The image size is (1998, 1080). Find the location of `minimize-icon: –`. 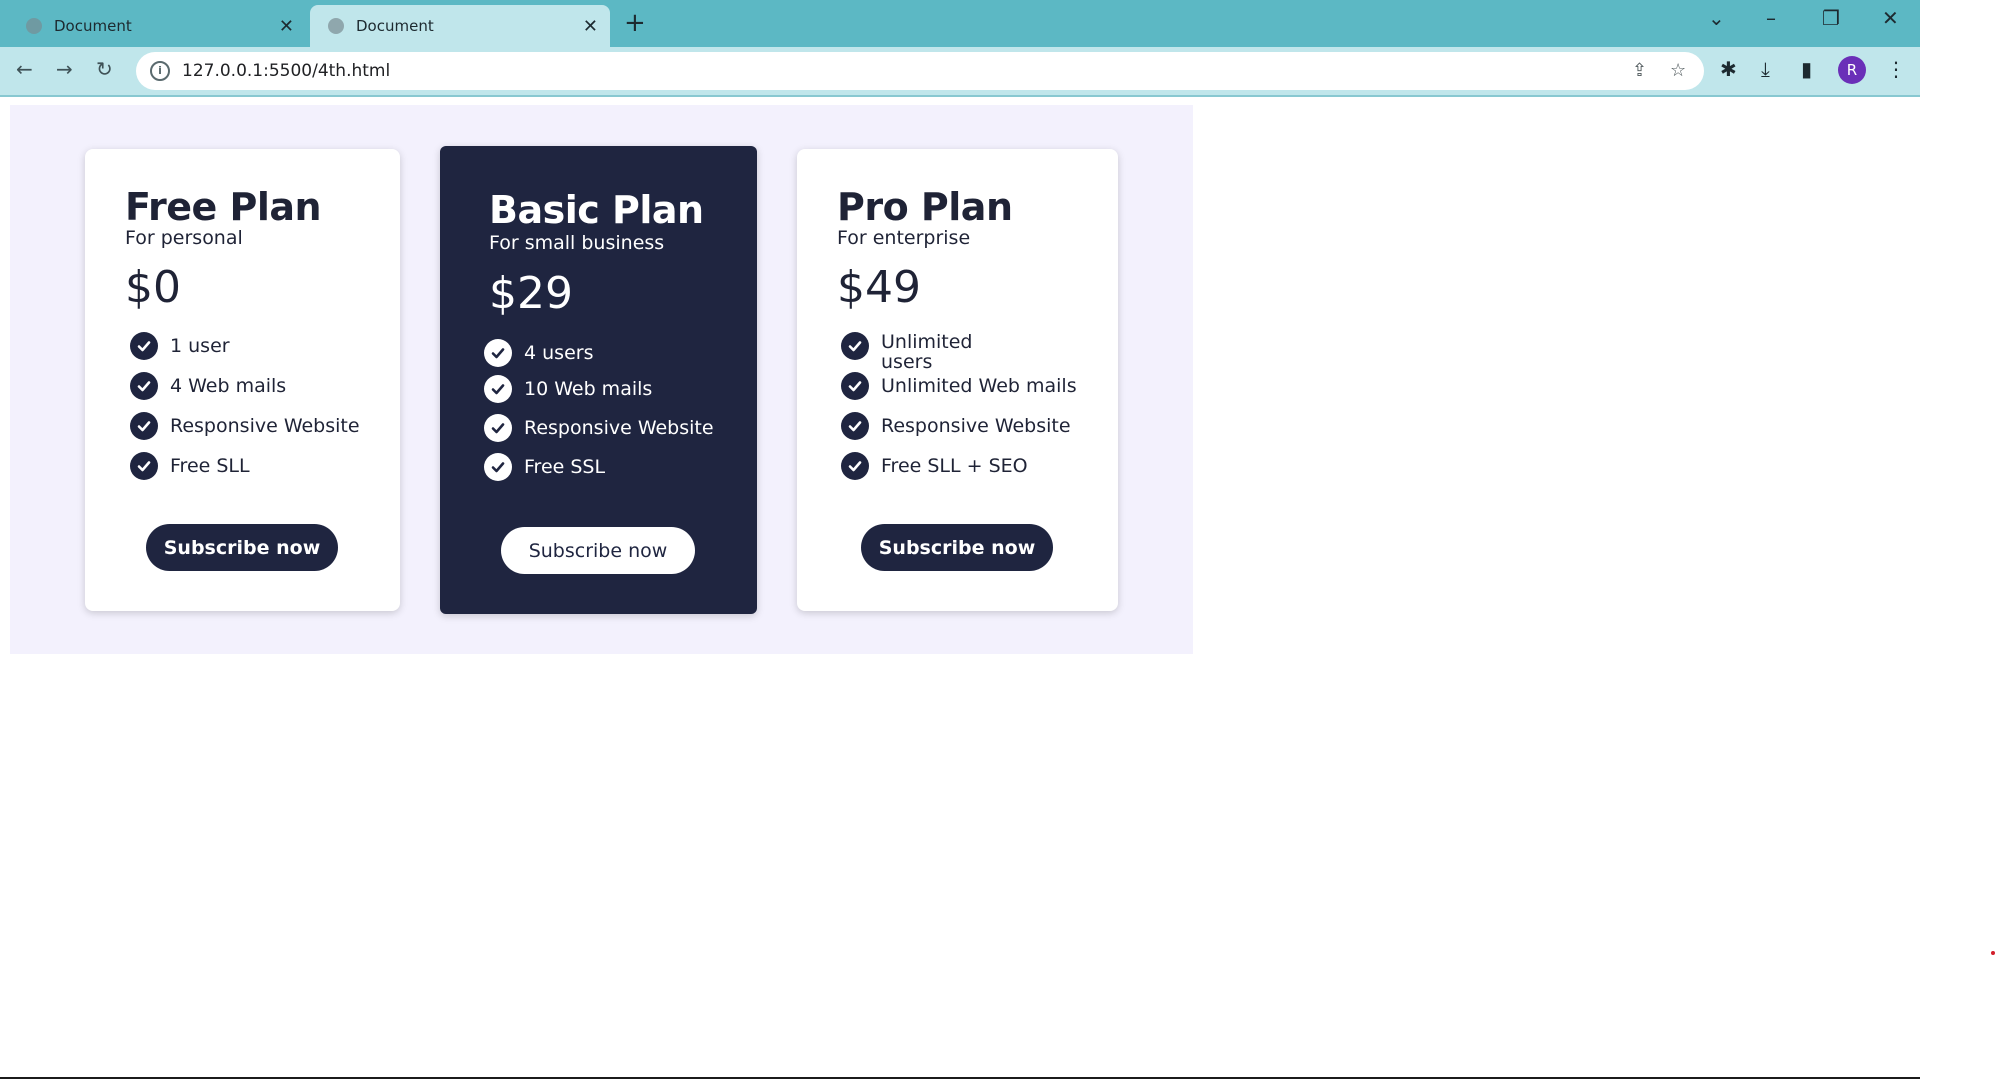

minimize-icon: – is located at coordinates (1771, 18).